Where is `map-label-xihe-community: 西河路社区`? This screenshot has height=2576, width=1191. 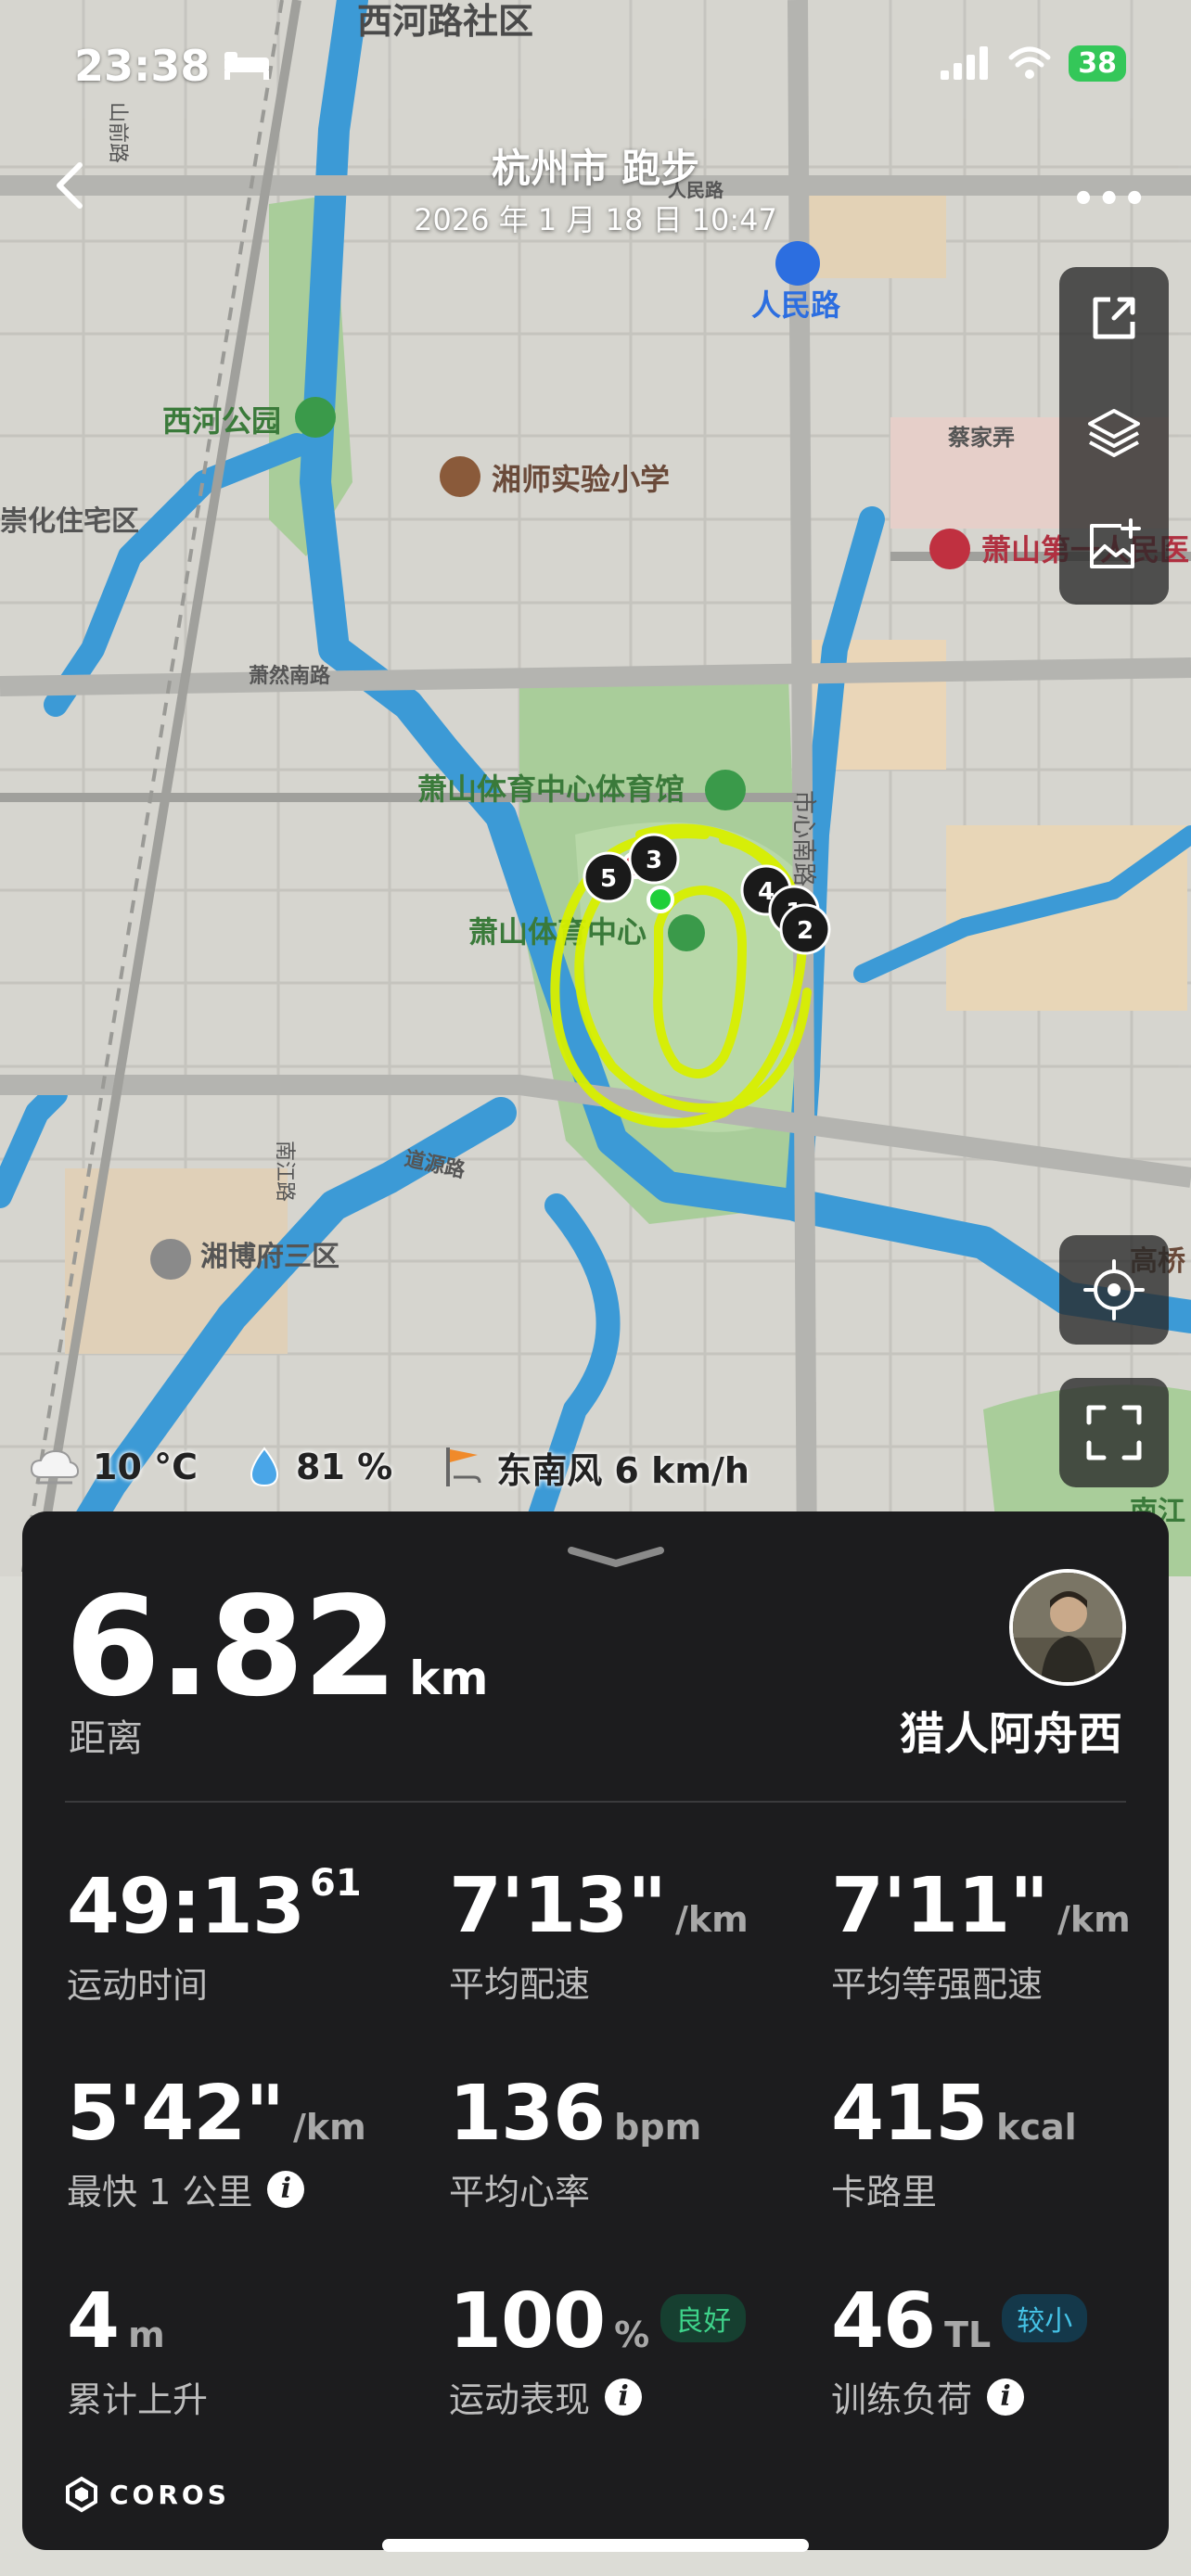 map-label-xihe-community: 西河路社区 is located at coordinates (445, 22).